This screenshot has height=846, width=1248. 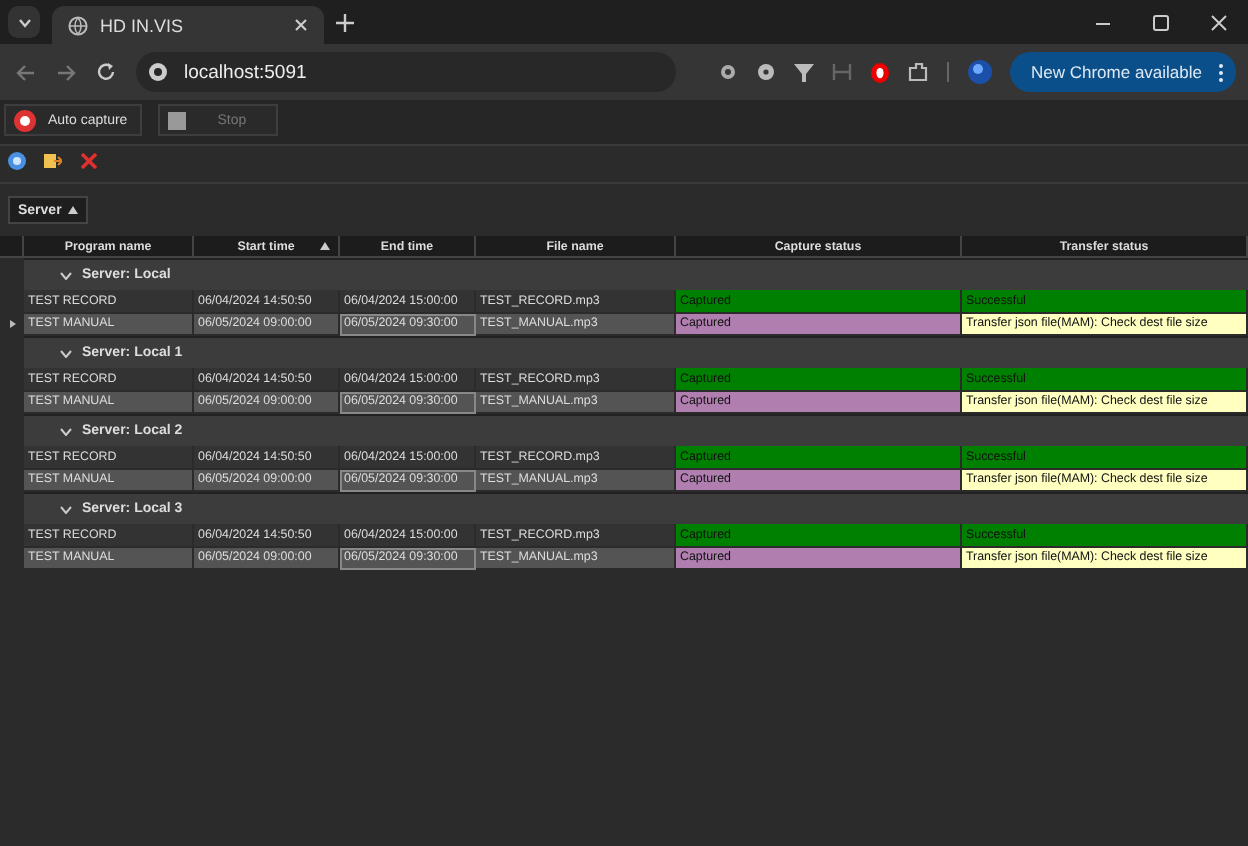 What do you see at coordinates (948, 72) in the screenshot?
I see `toolbar-divider` at bounding box center [948, 72].